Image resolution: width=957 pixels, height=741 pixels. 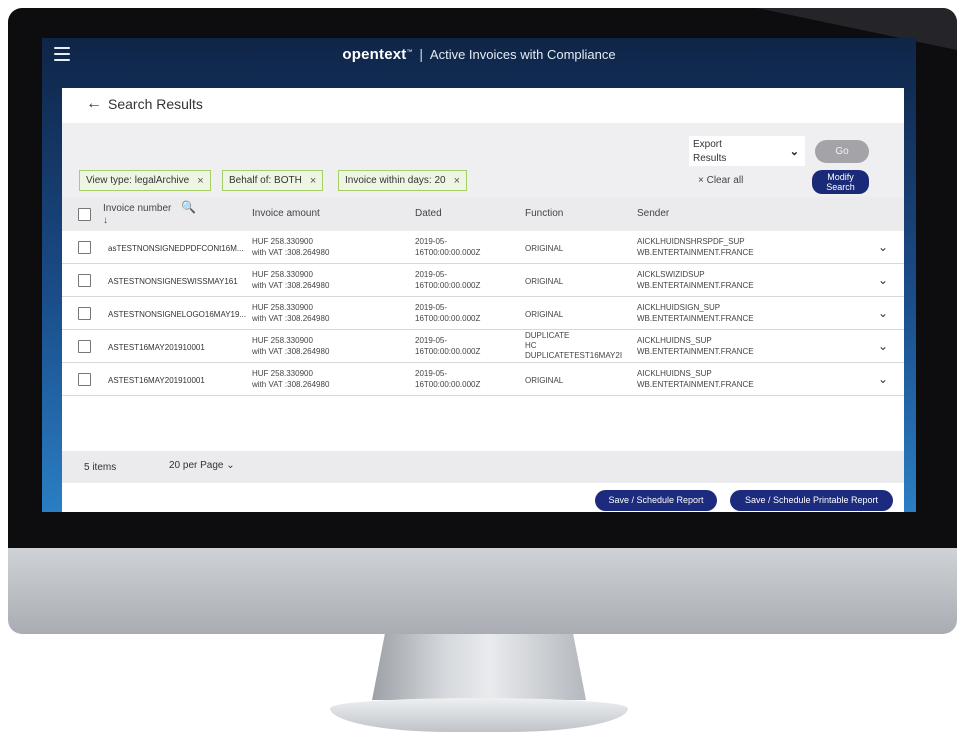 What do you see at coordinates (155, 104) in the screenshot?
I see `page-title: Search Results` at bounding box center [155, 104].